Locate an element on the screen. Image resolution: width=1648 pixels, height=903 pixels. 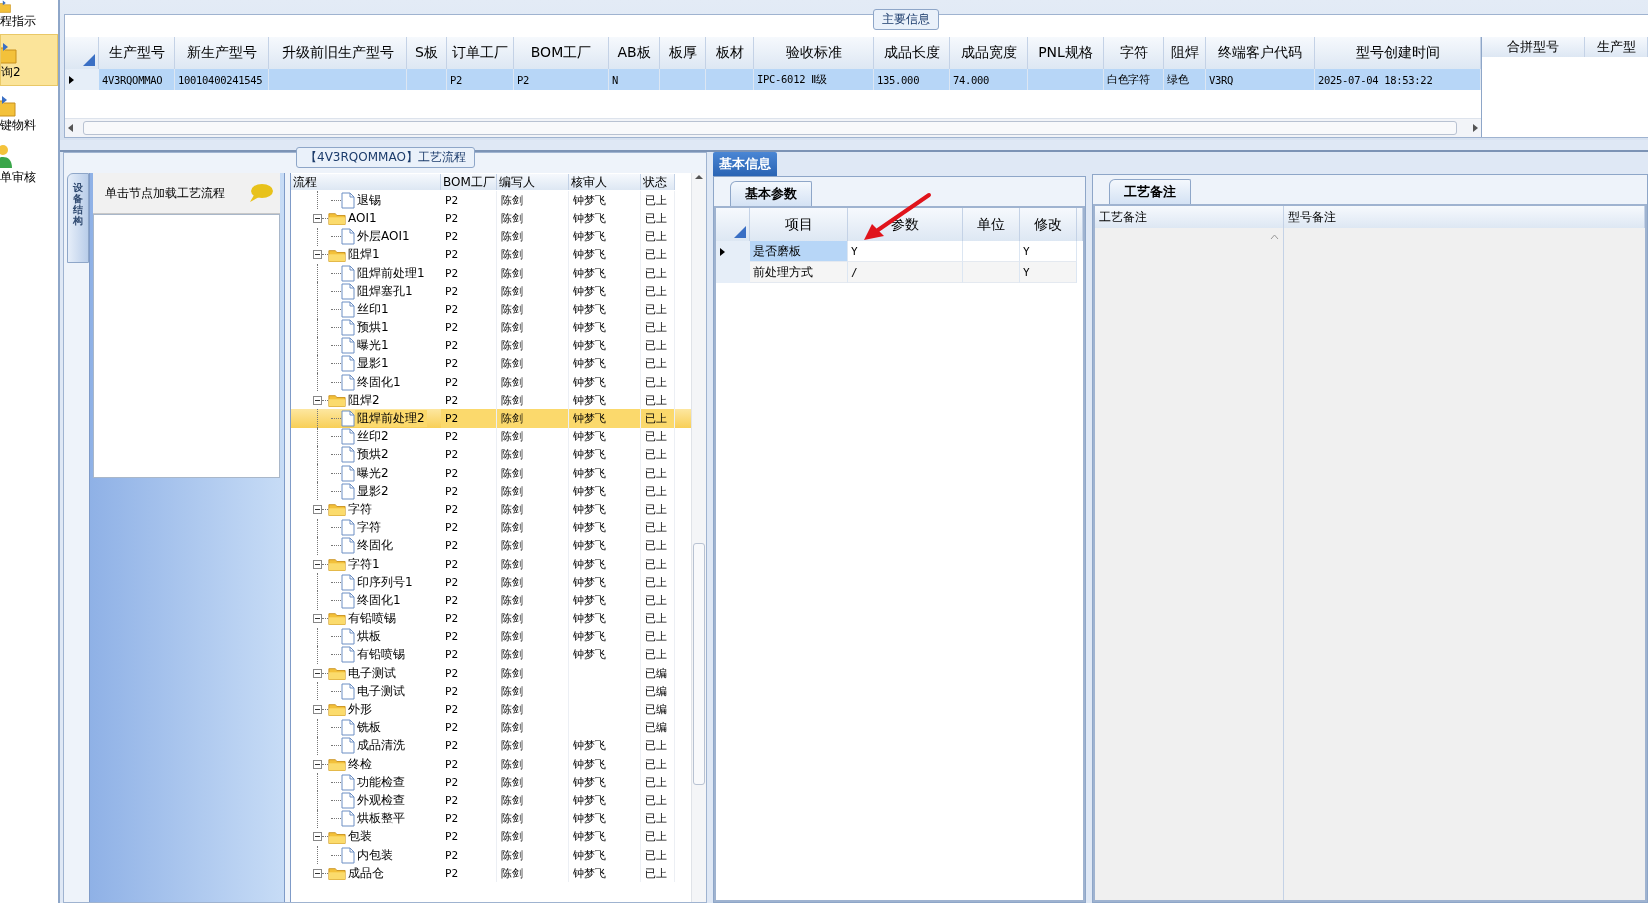
column-header: 板材 is located at coordinates (730, 53).